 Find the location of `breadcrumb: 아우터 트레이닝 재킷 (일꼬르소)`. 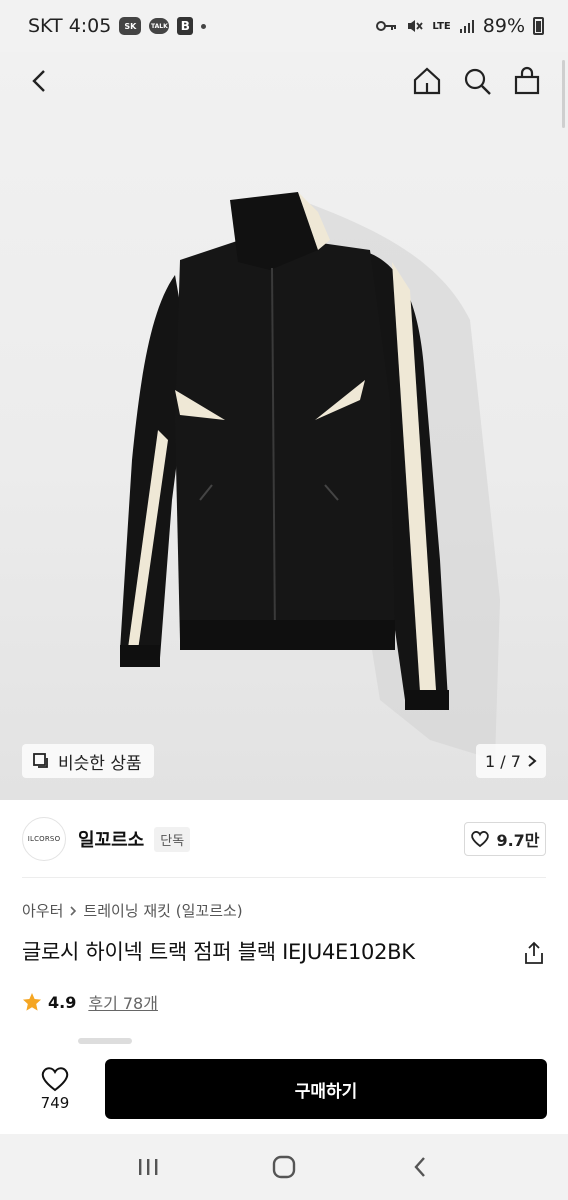

breadcrumb: 아우터 트레이닝 재킷 (일꼬르소) is located at coordinates (132, 910).